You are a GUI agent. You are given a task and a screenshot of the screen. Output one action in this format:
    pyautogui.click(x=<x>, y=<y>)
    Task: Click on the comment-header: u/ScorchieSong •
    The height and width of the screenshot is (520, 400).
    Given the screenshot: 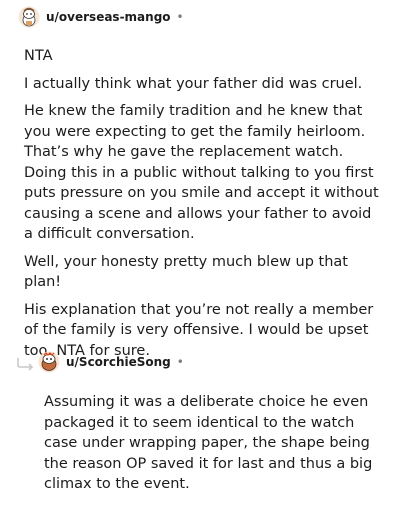 What is the action you would take?
    pyautogui.click(x=111, y=362)
    